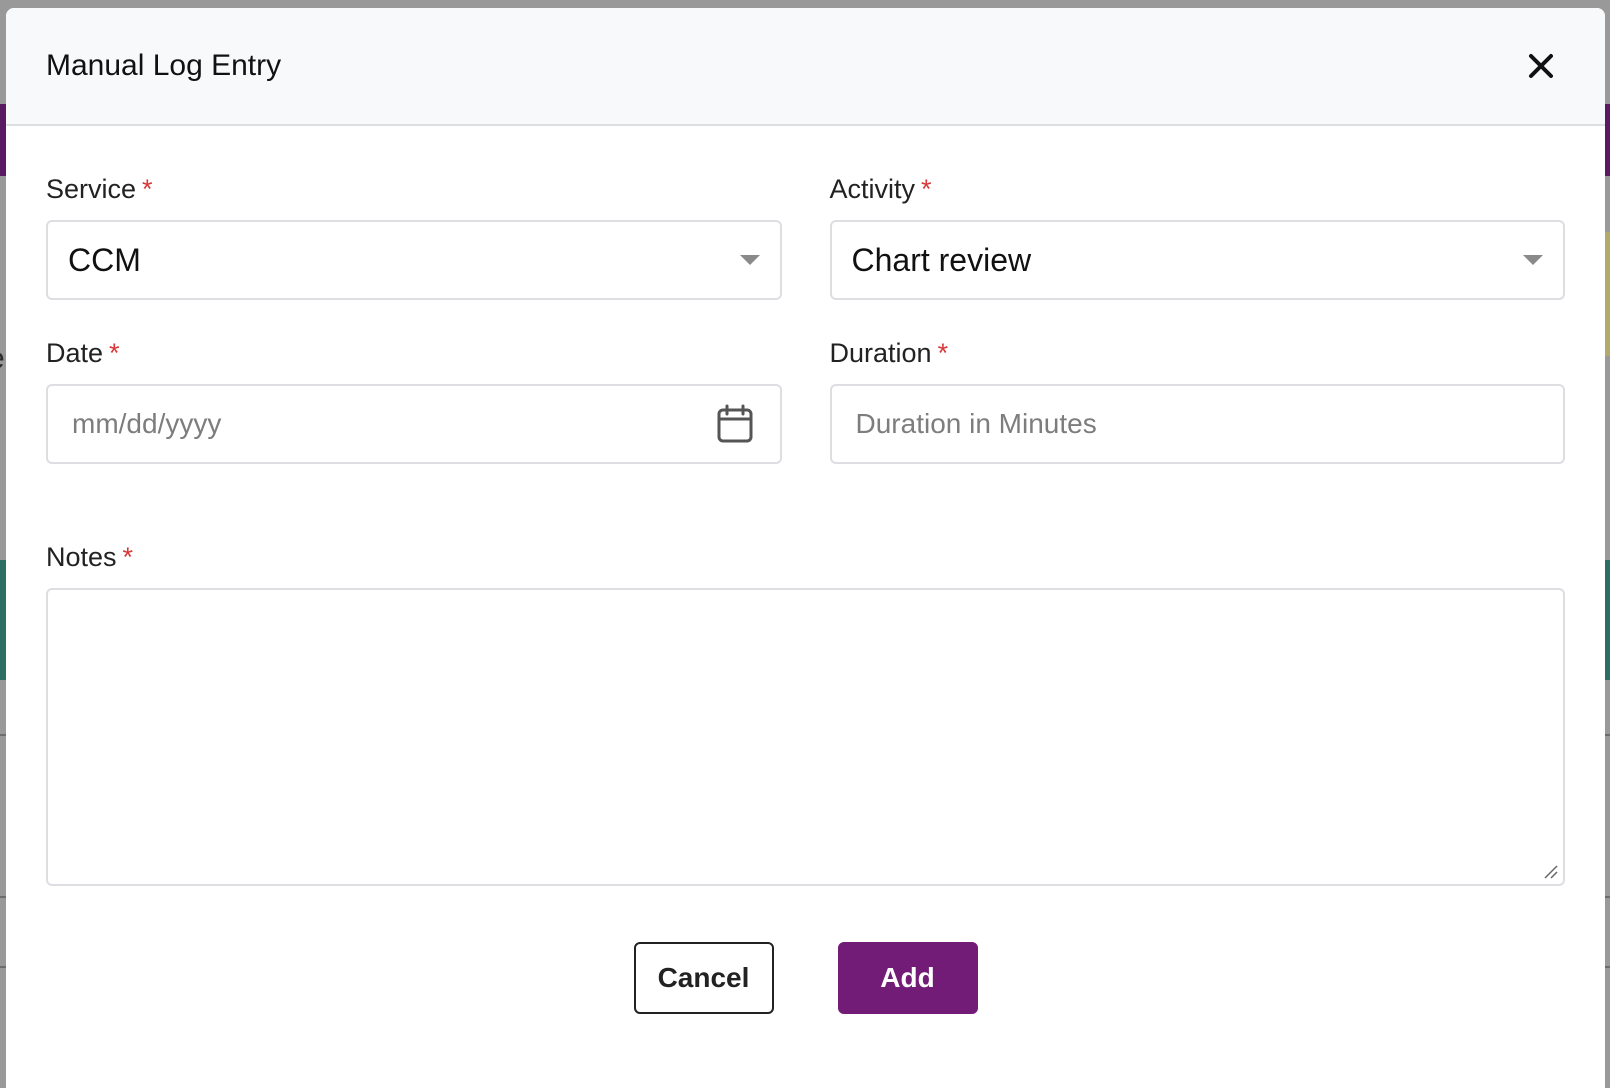 This screenshot has height=1088, width=1610. Describe the element at coordinates (414, 353) in the screenshot. I see `date-label: Date *` at that location.